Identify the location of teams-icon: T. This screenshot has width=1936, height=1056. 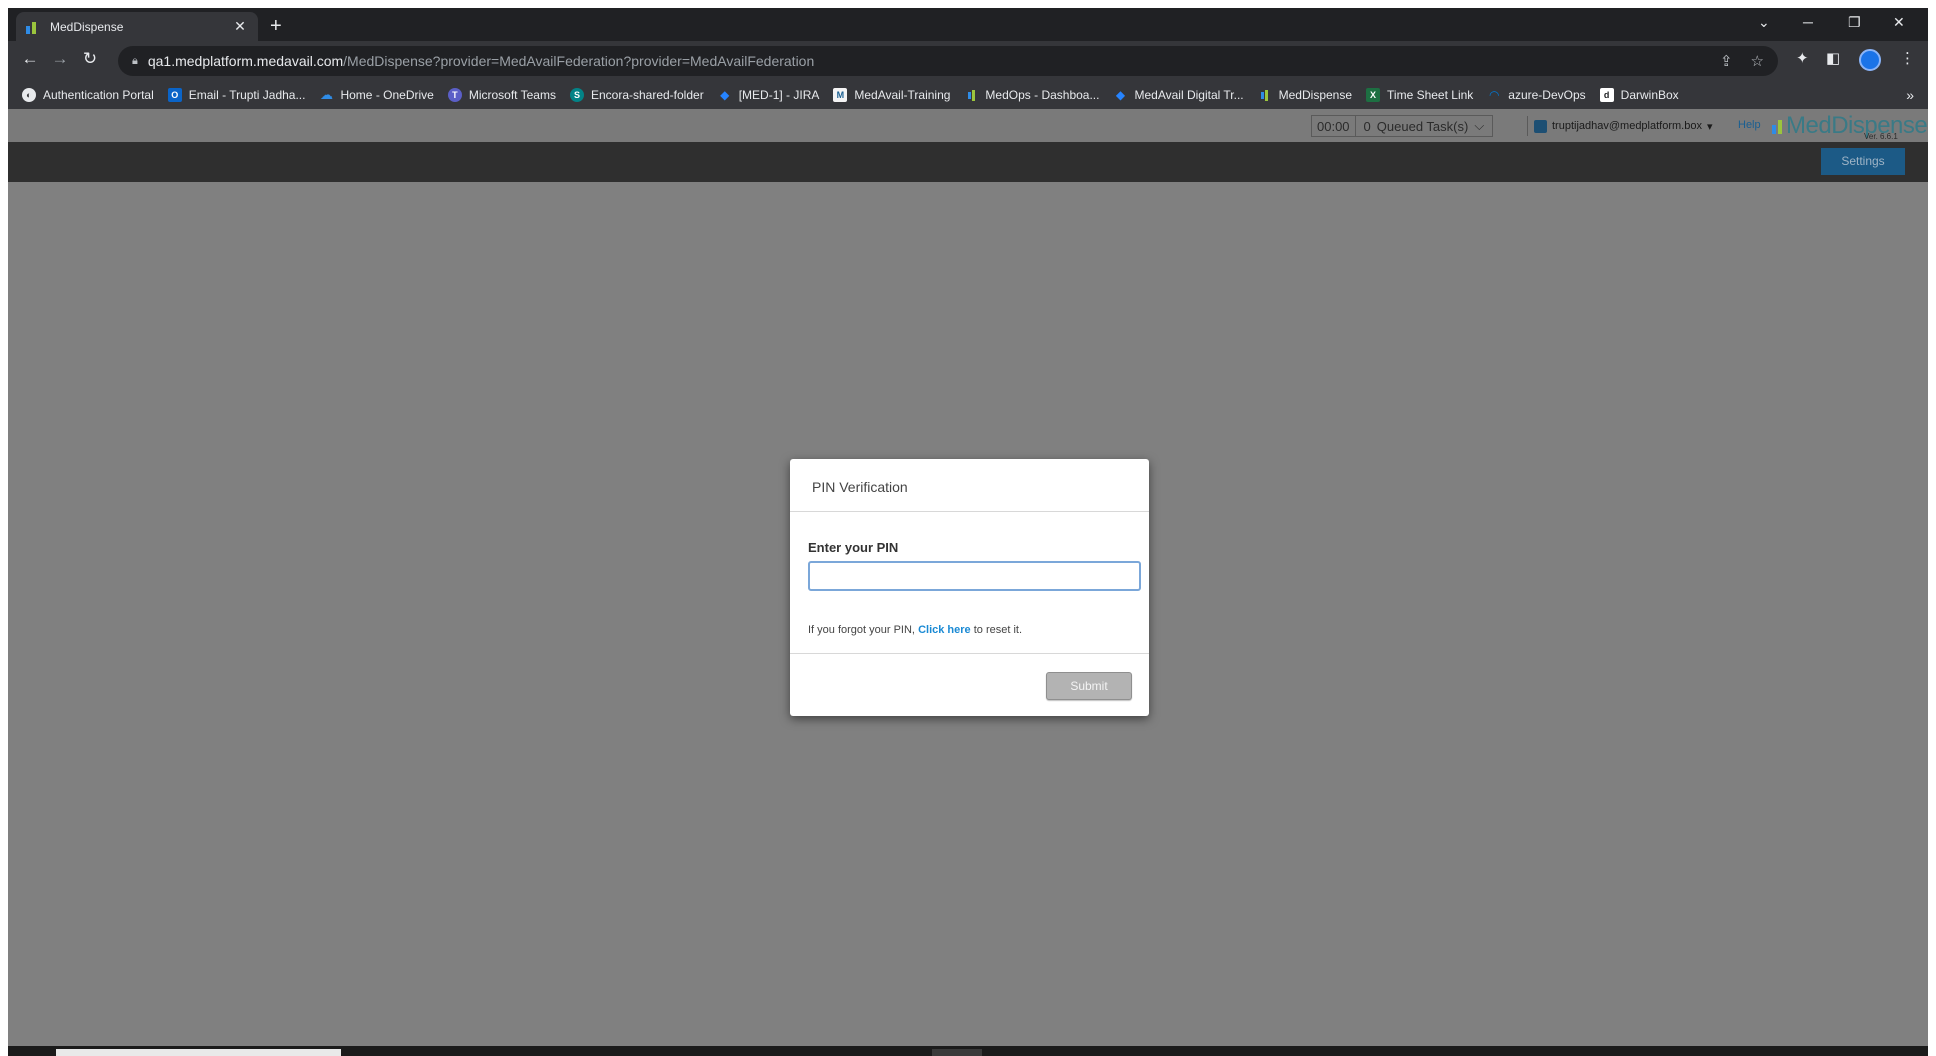
(454, 95).